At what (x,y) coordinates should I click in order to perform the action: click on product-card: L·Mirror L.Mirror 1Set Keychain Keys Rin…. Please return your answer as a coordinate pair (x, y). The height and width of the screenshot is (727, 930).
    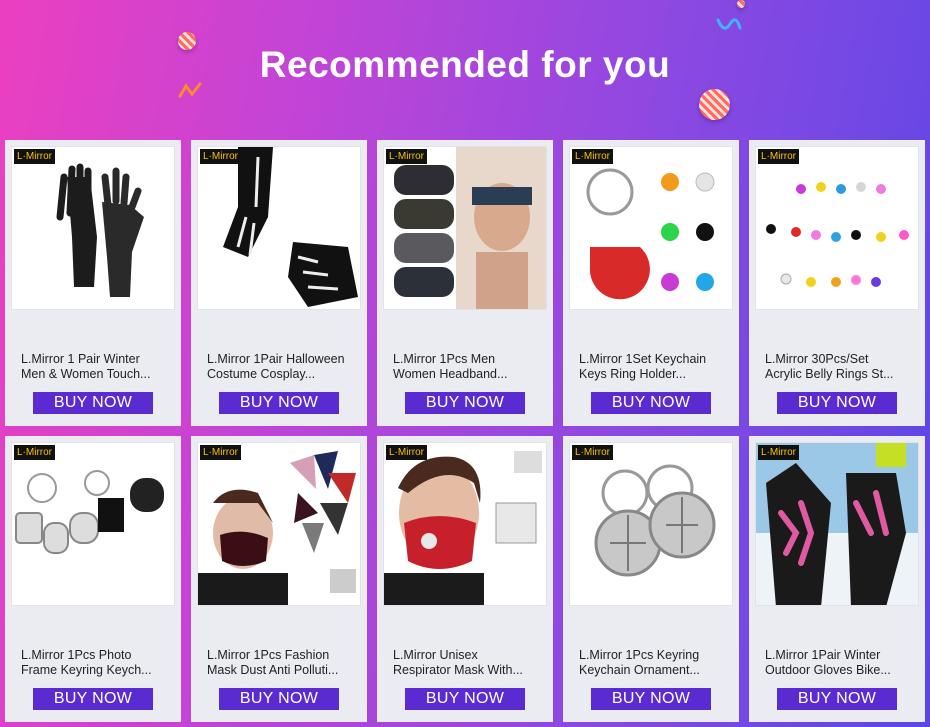
    Looking at the image, I should click on (651, 283).